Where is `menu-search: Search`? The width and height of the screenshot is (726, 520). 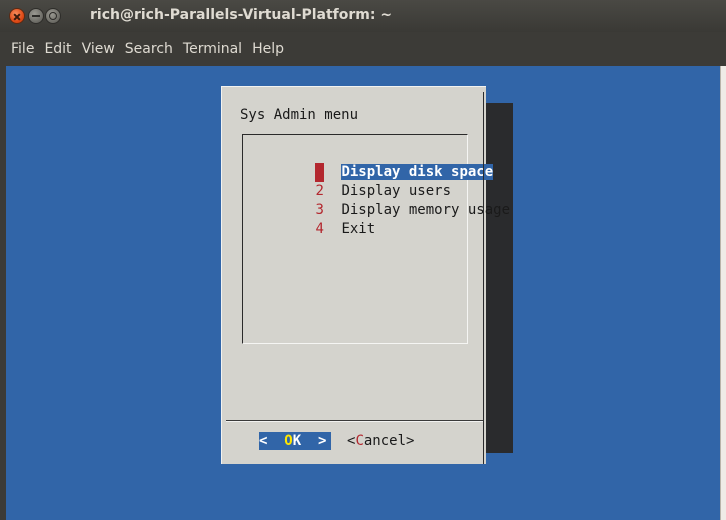
menu-search: Search is located at coordinates (149, 49).